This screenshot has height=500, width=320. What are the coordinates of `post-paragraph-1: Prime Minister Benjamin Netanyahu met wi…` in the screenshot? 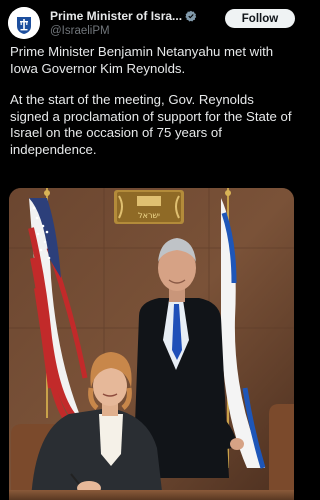 It's located at (142, 60).